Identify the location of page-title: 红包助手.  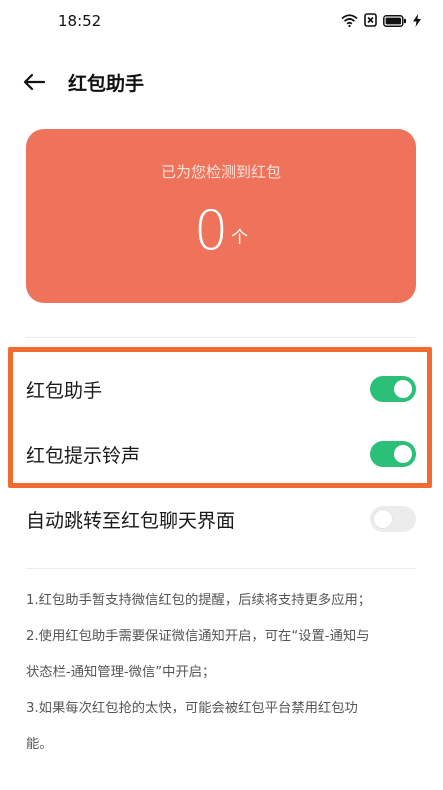
(106, 84).